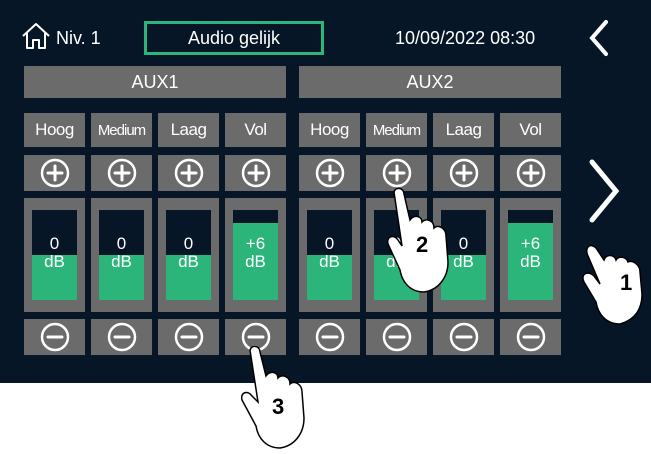 This screenshot has width=651, height=454. I want to click on chevron-left-icon, so click(599, 38).